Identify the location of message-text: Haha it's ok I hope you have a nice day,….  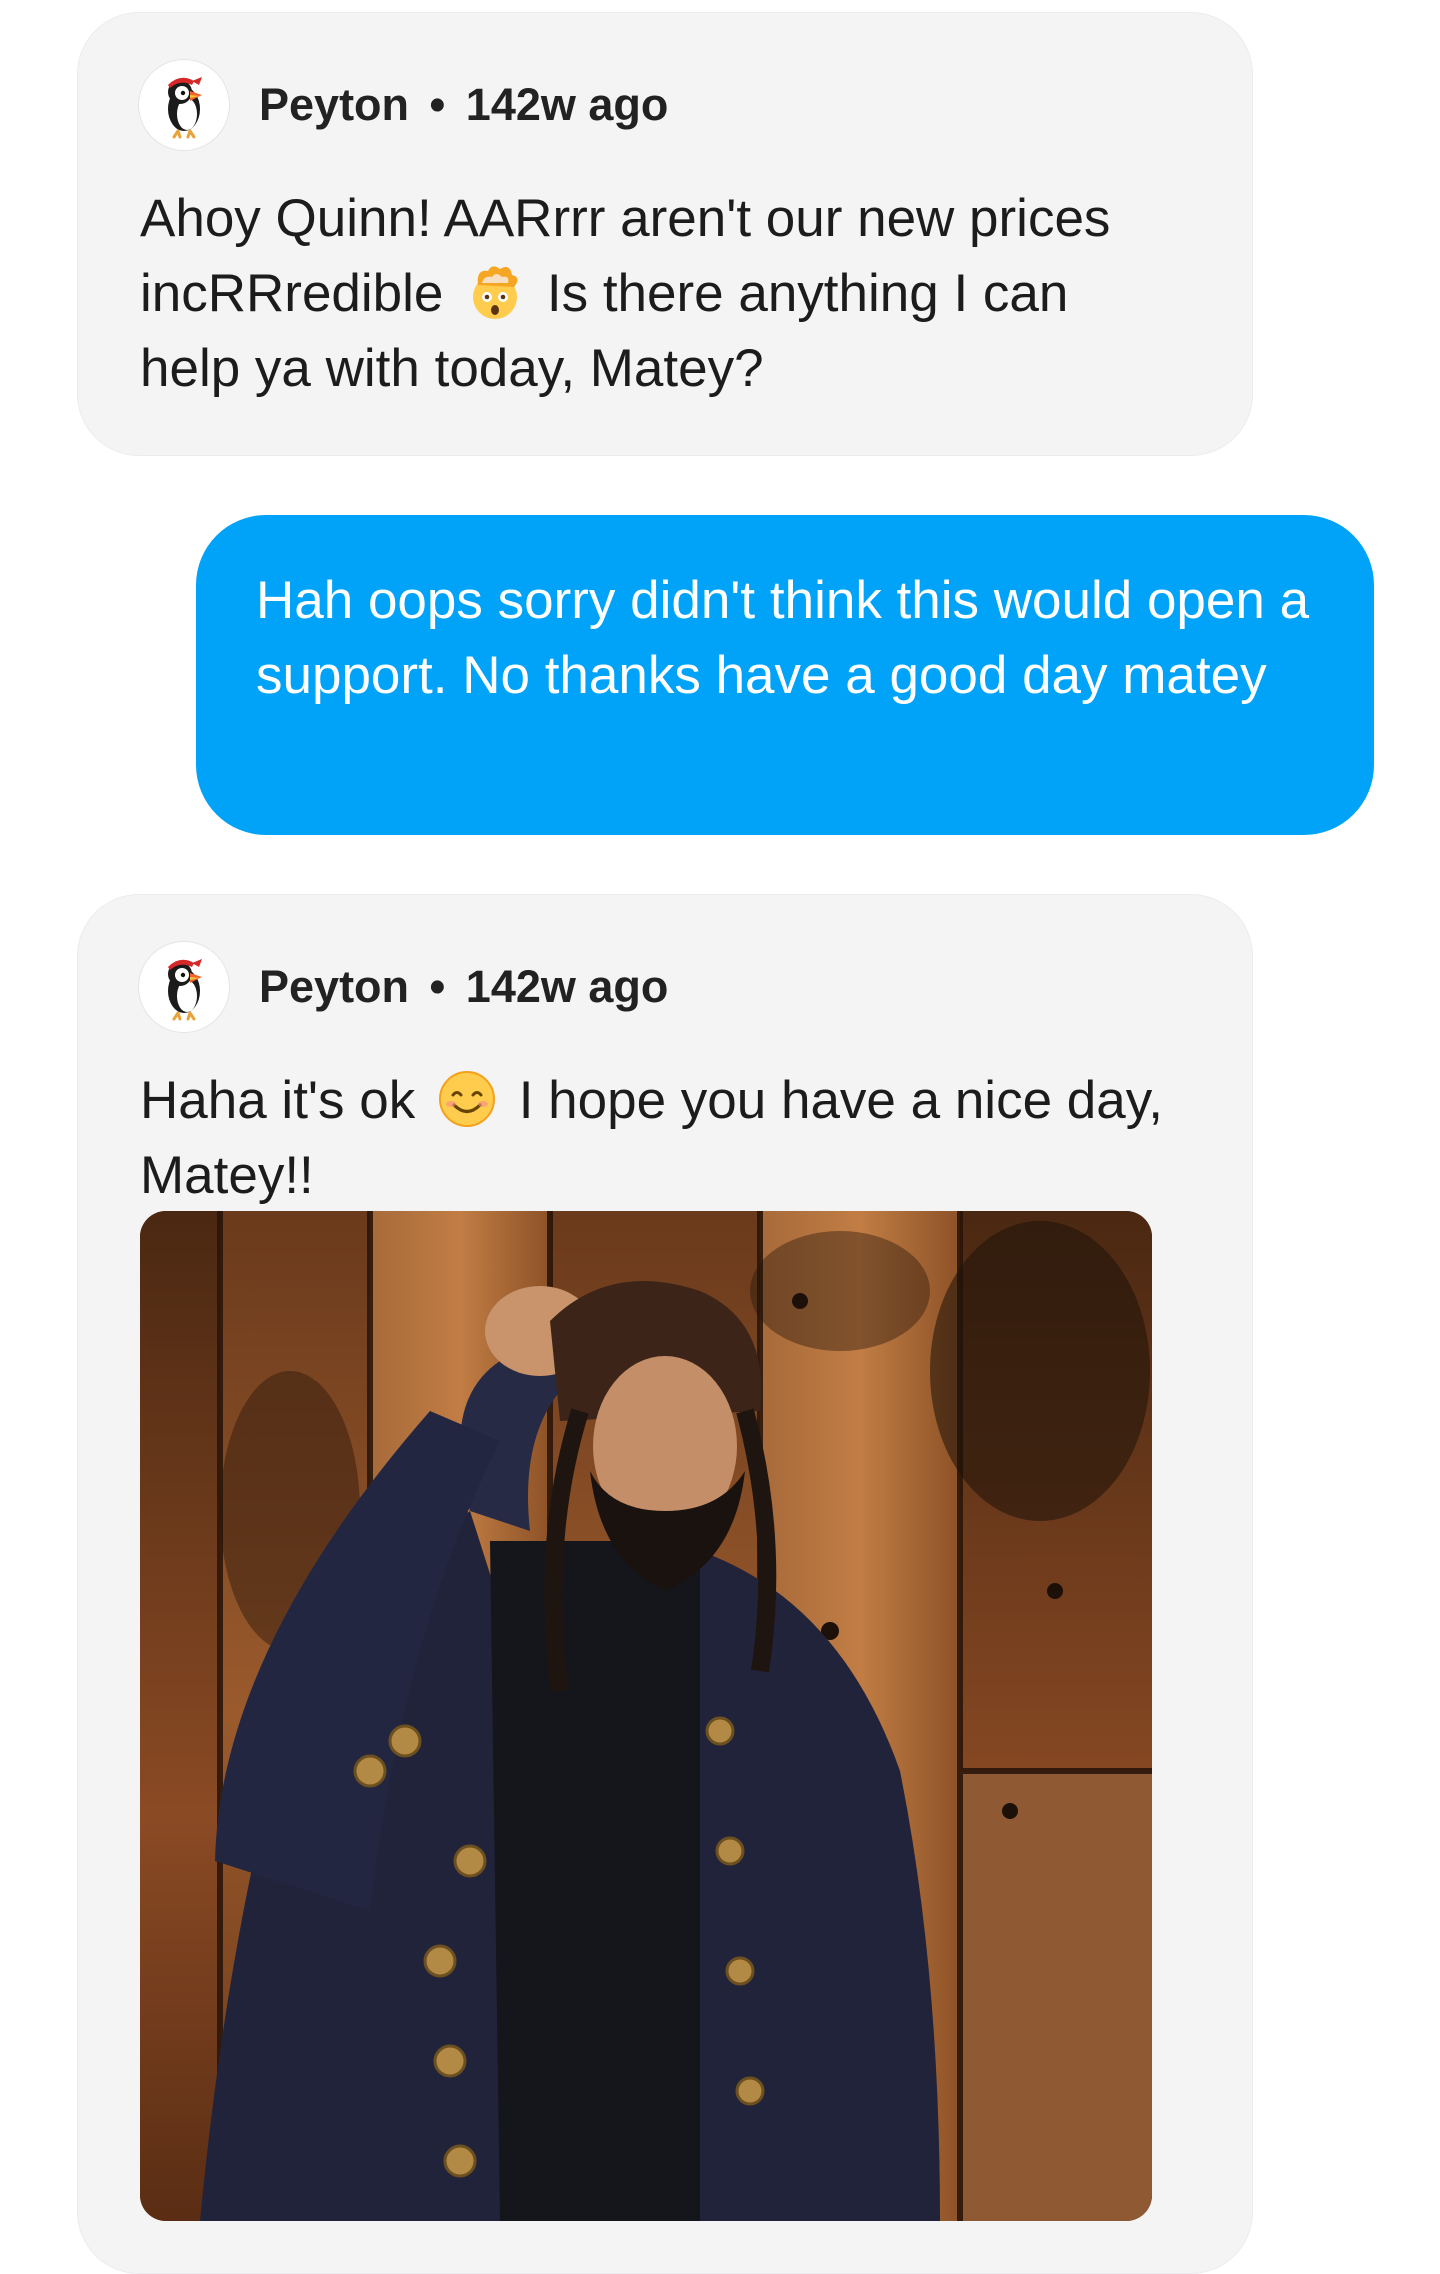
(661, 1138).